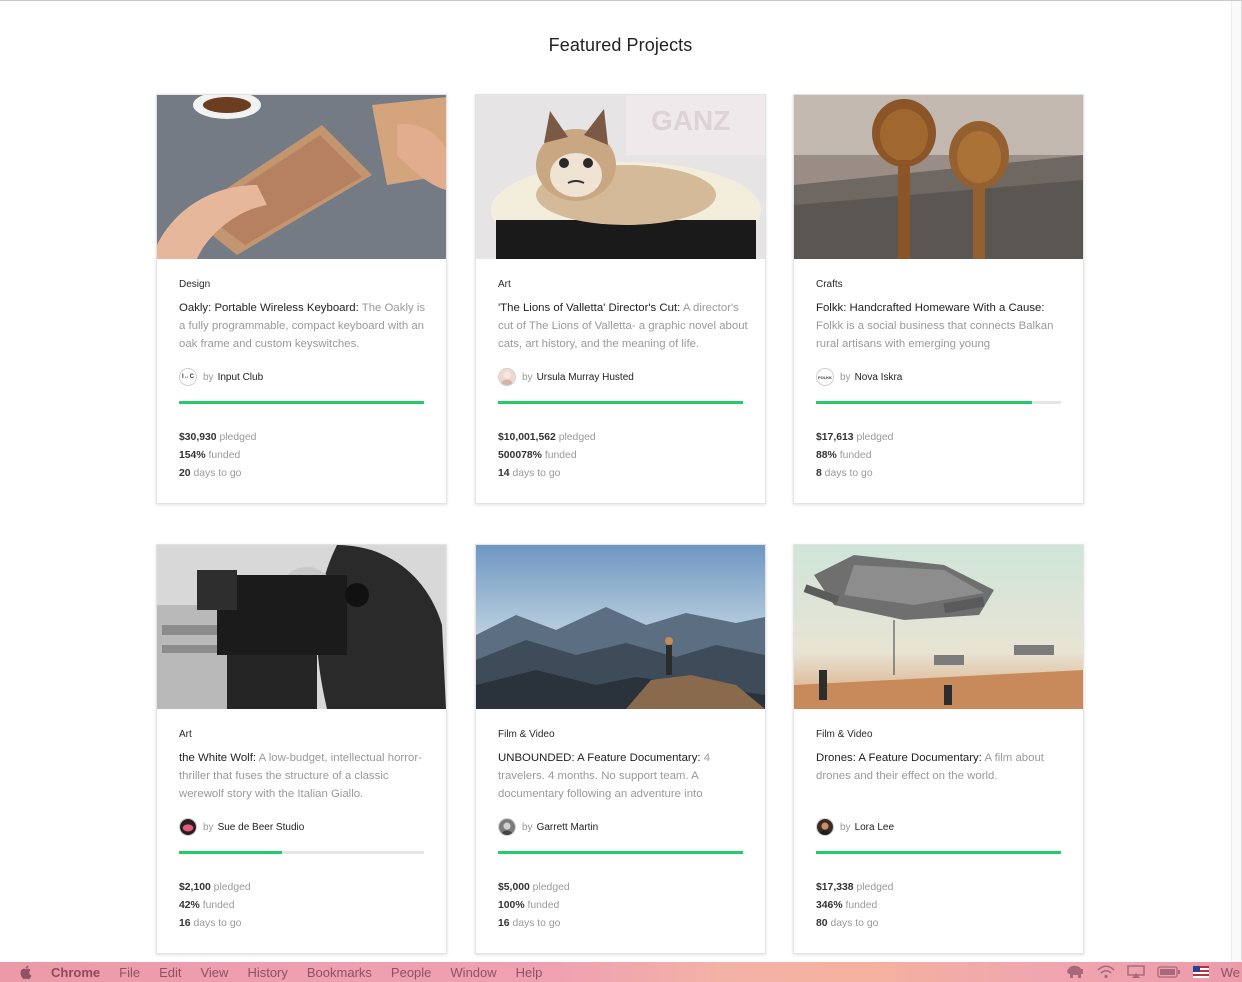 Image resolution: width=1242 pixels, height=982 pixels. Describe the element at coordinates (198, 437) in the screenshot. I see `pledged-value: $30,930` at that location.